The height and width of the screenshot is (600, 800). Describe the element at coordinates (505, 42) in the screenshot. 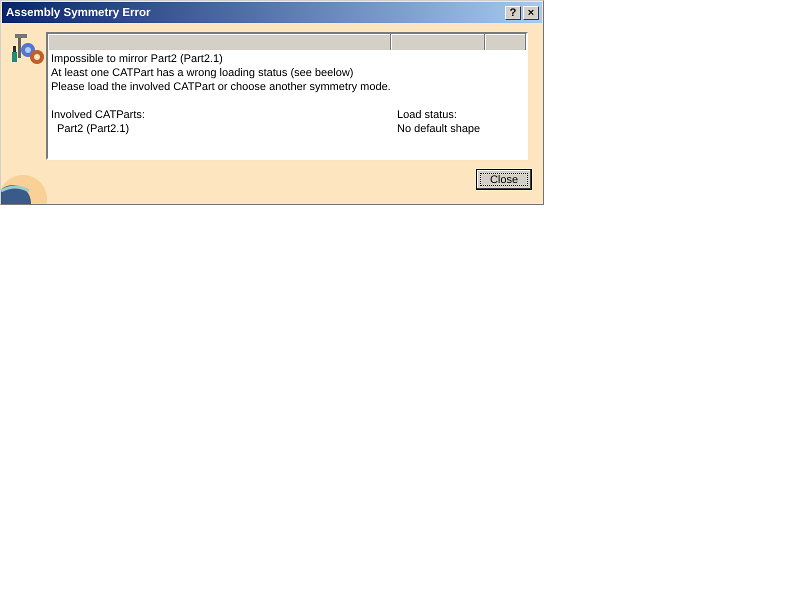

I see `column-header` at that location.